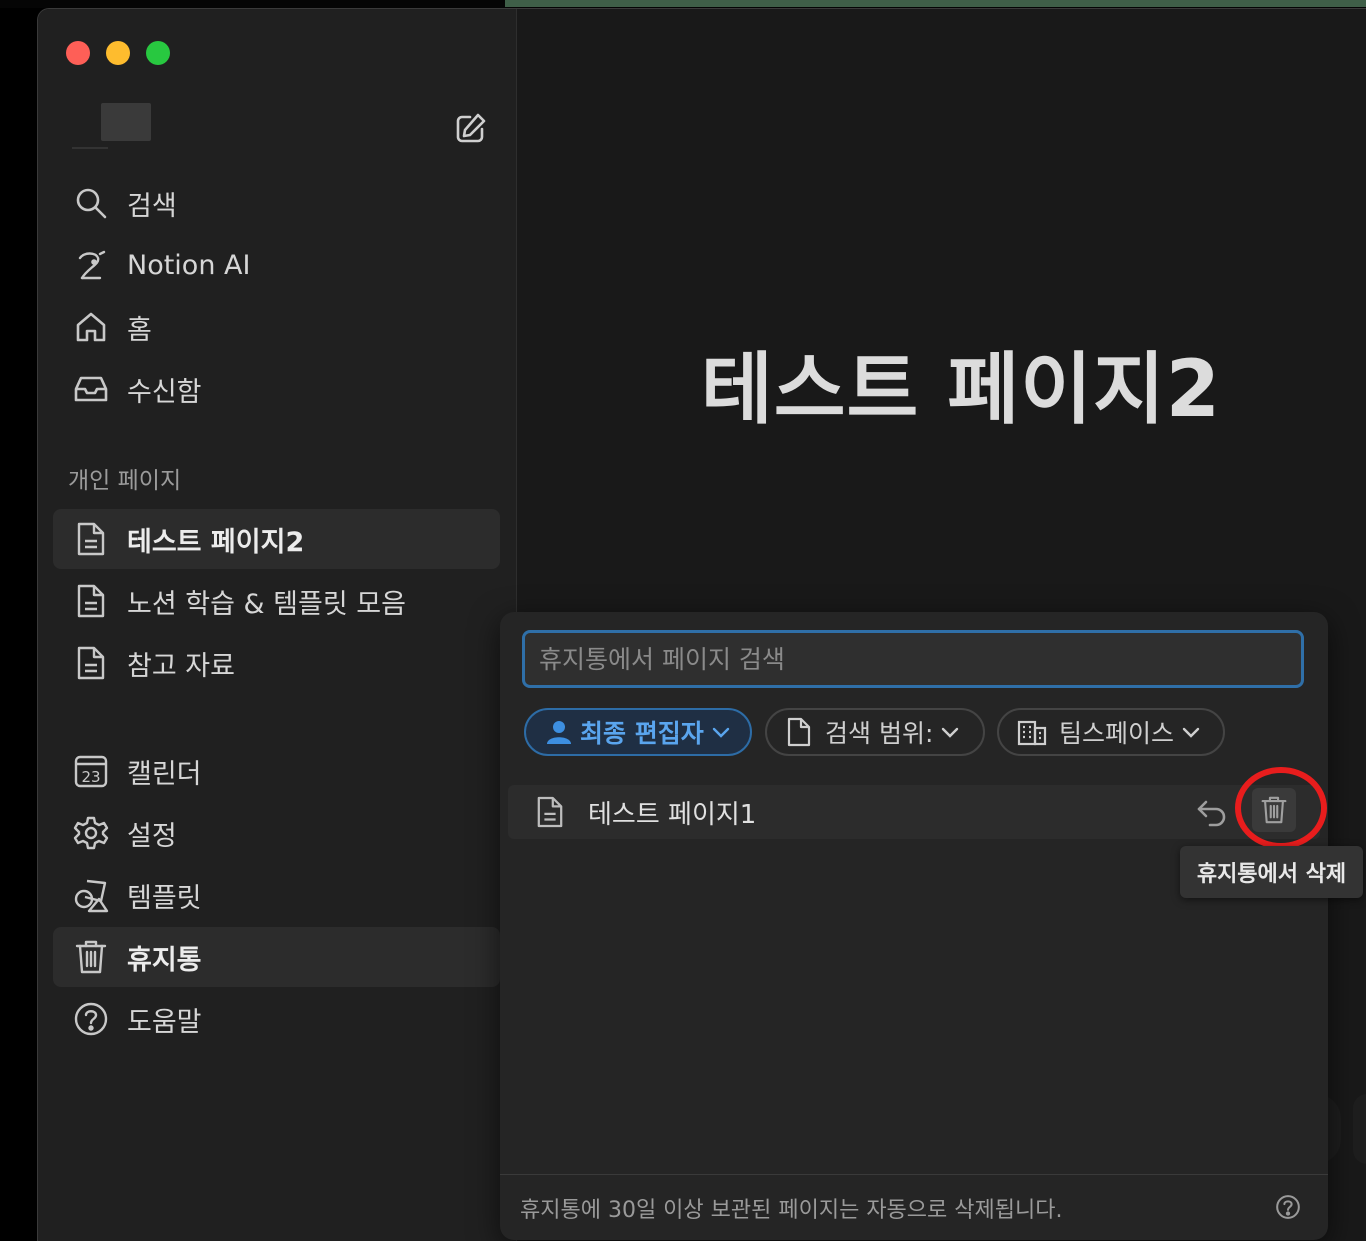 The width and height of the screenshot is (1366, 1241). I want to click on filter-last-editor: 최종 편집자, so click(638, 732).